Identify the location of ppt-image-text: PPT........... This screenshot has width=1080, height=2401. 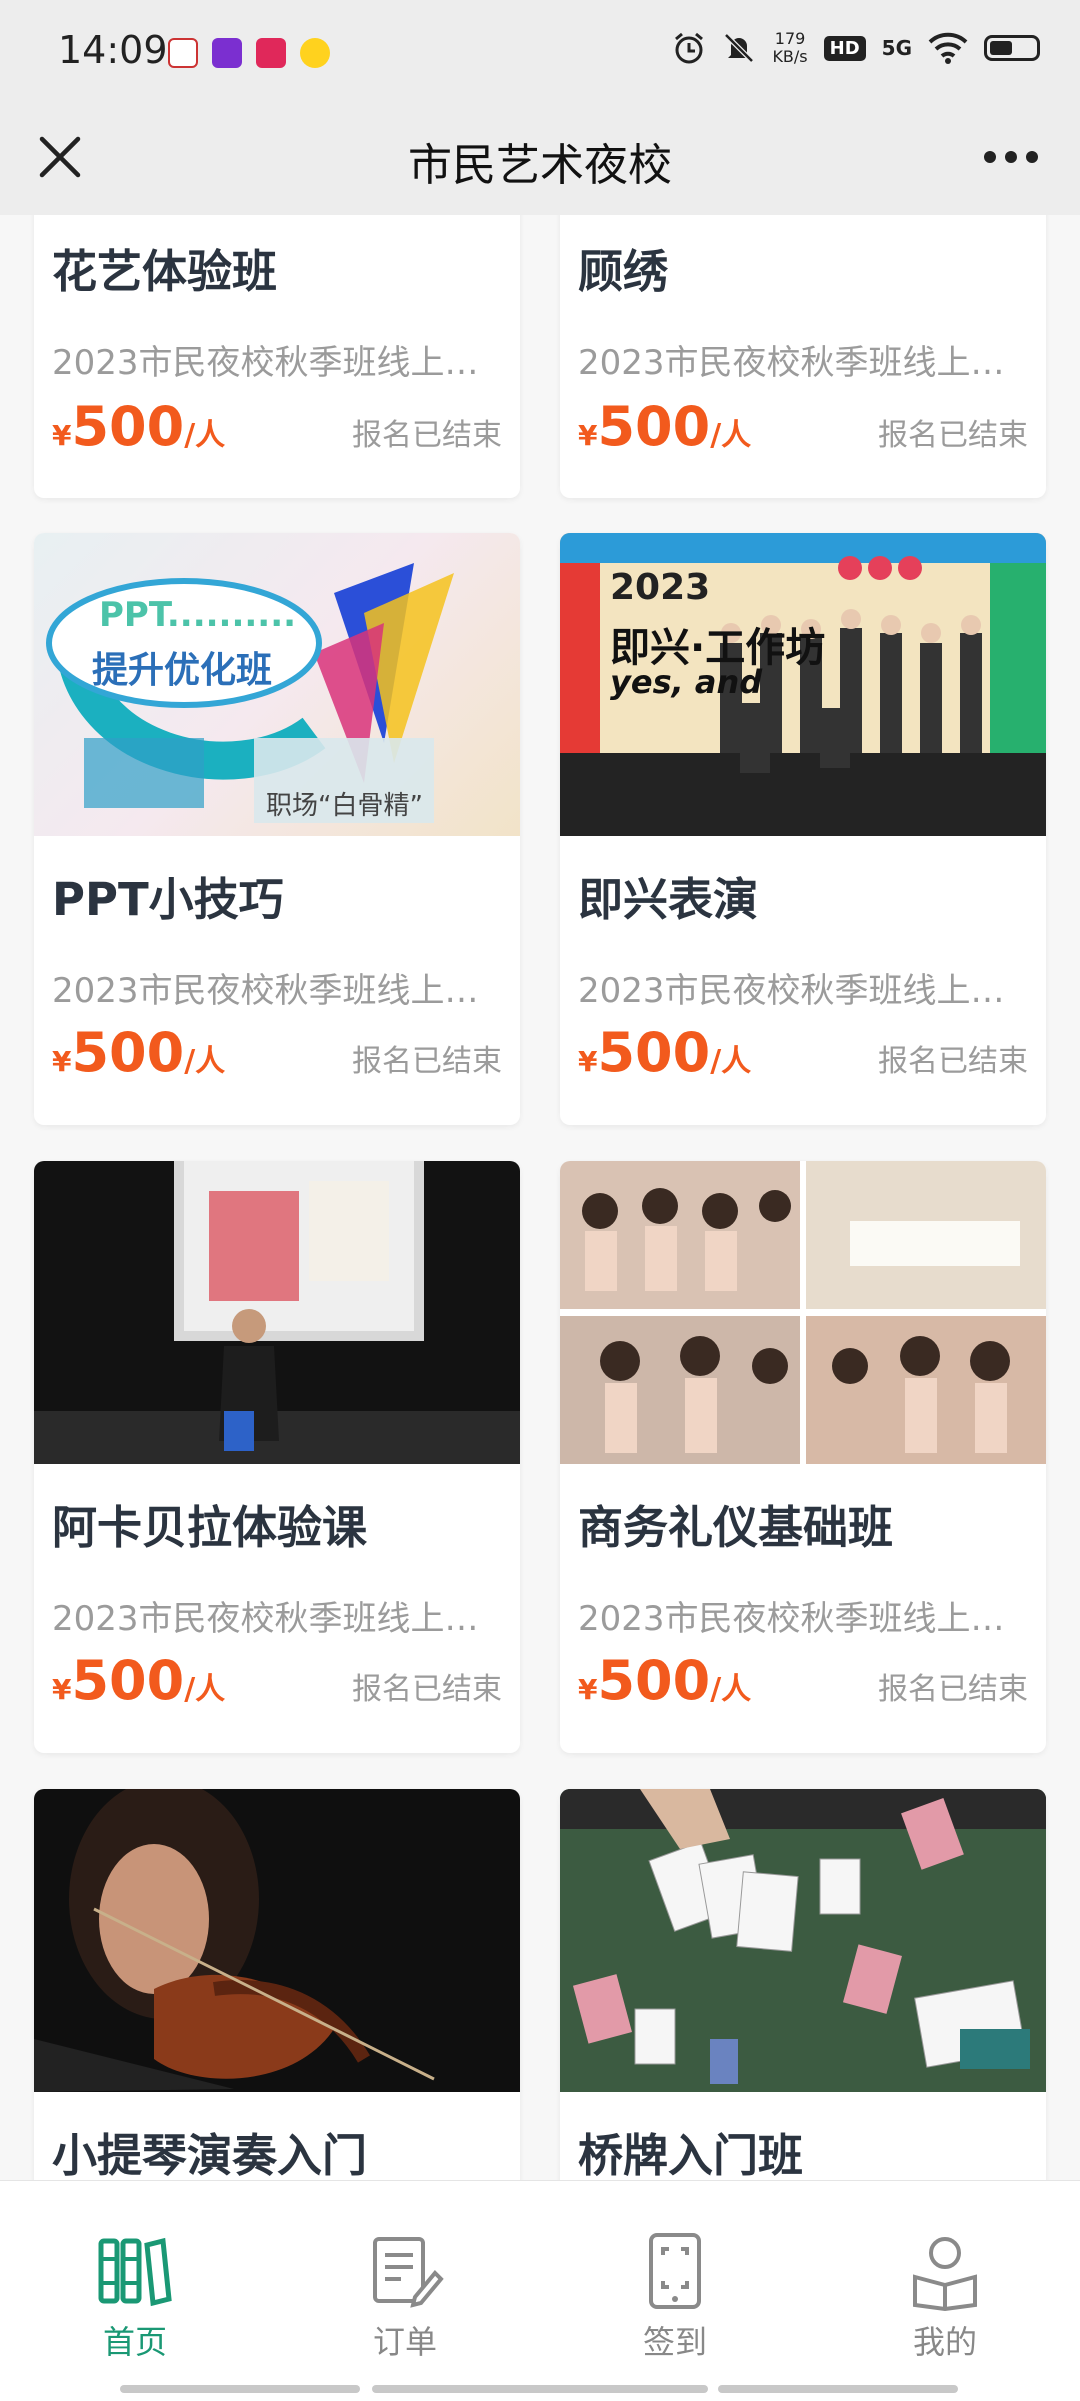
(198, 615).